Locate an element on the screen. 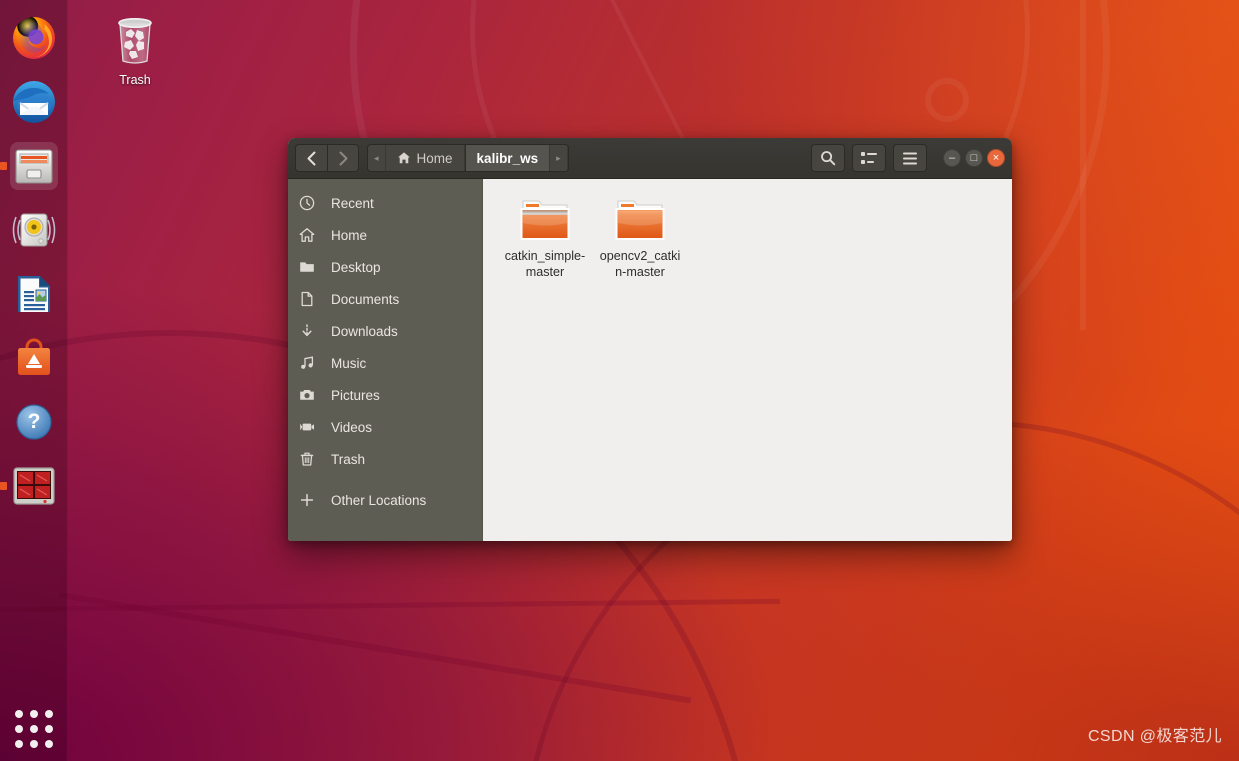 This screenshot has height=761, width=1239. navigation-buttons is located at coordinates (327, 158).